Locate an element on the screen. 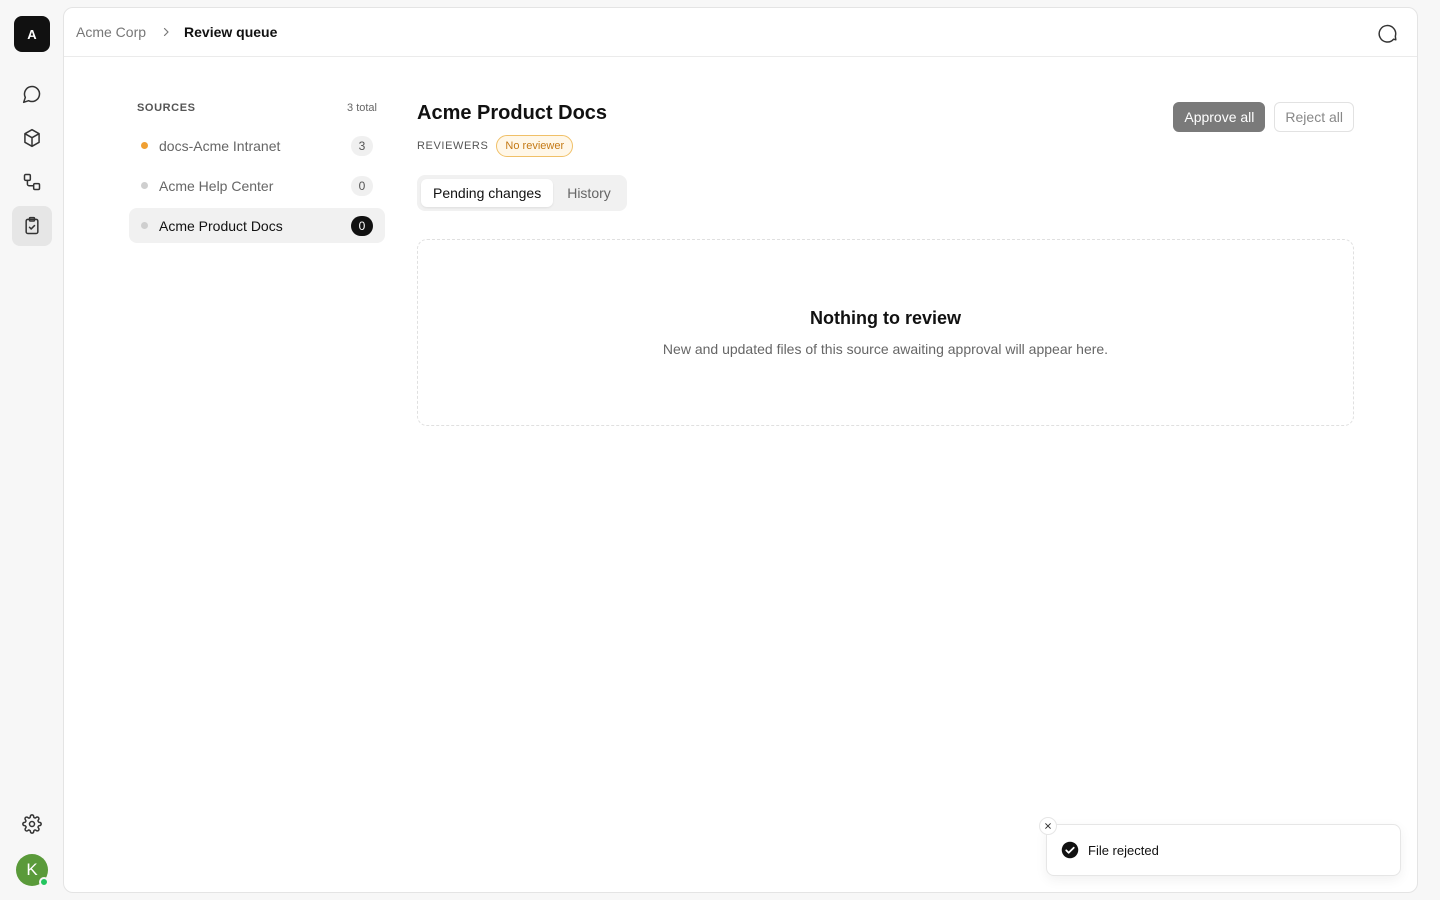 This screenshot has height=900, width=1440. toast-close-button is located at coordinates (1048, 826).